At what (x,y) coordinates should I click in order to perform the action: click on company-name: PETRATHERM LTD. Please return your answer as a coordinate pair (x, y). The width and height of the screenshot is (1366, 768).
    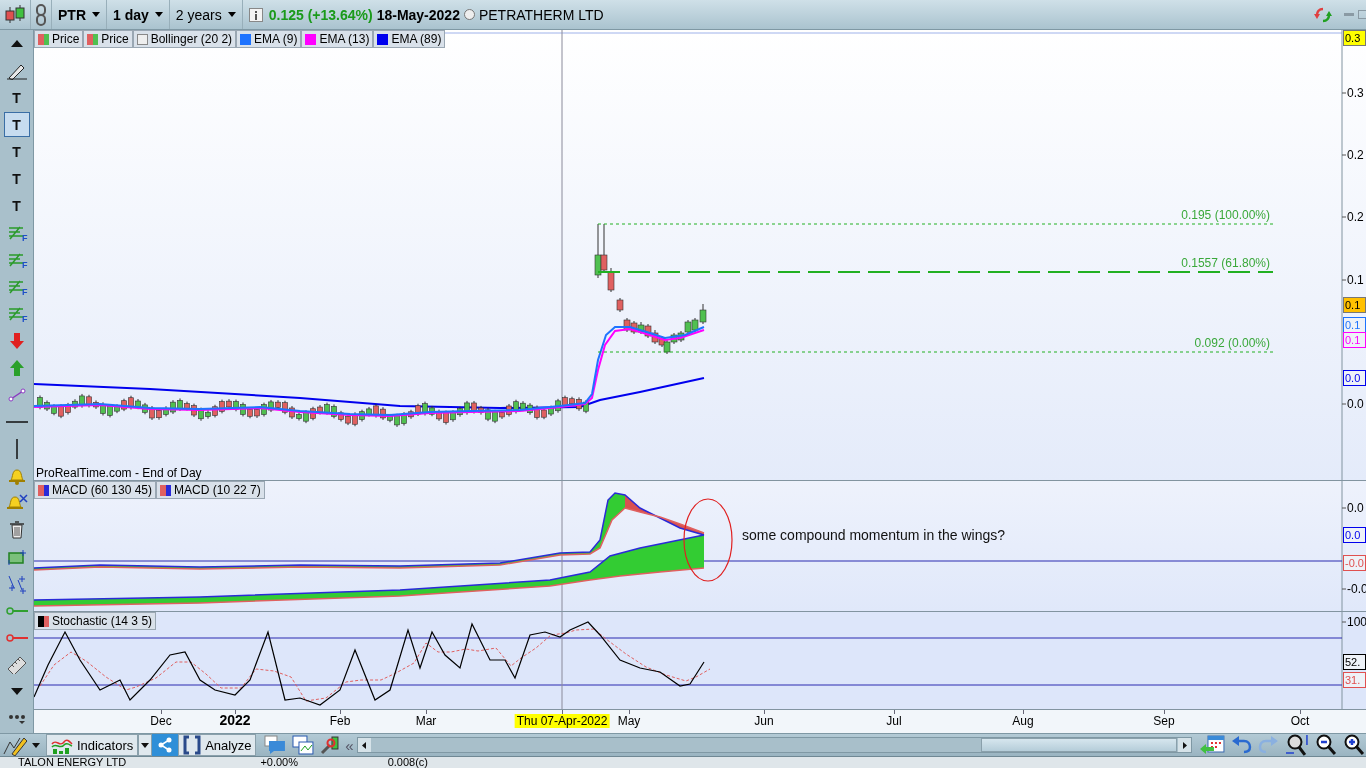
    Looking at the image, I should click on (541, 14).